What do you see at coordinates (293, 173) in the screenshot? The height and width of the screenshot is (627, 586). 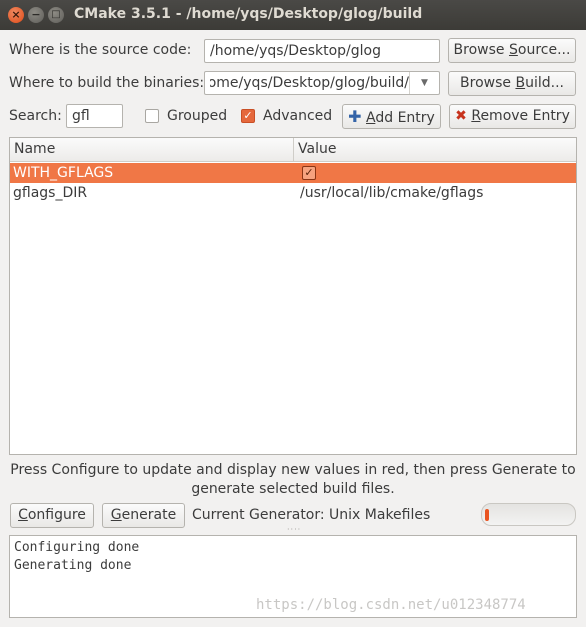 I see `table-row: WITH_GFLAGS ✓` at bounding box center [293, 173].